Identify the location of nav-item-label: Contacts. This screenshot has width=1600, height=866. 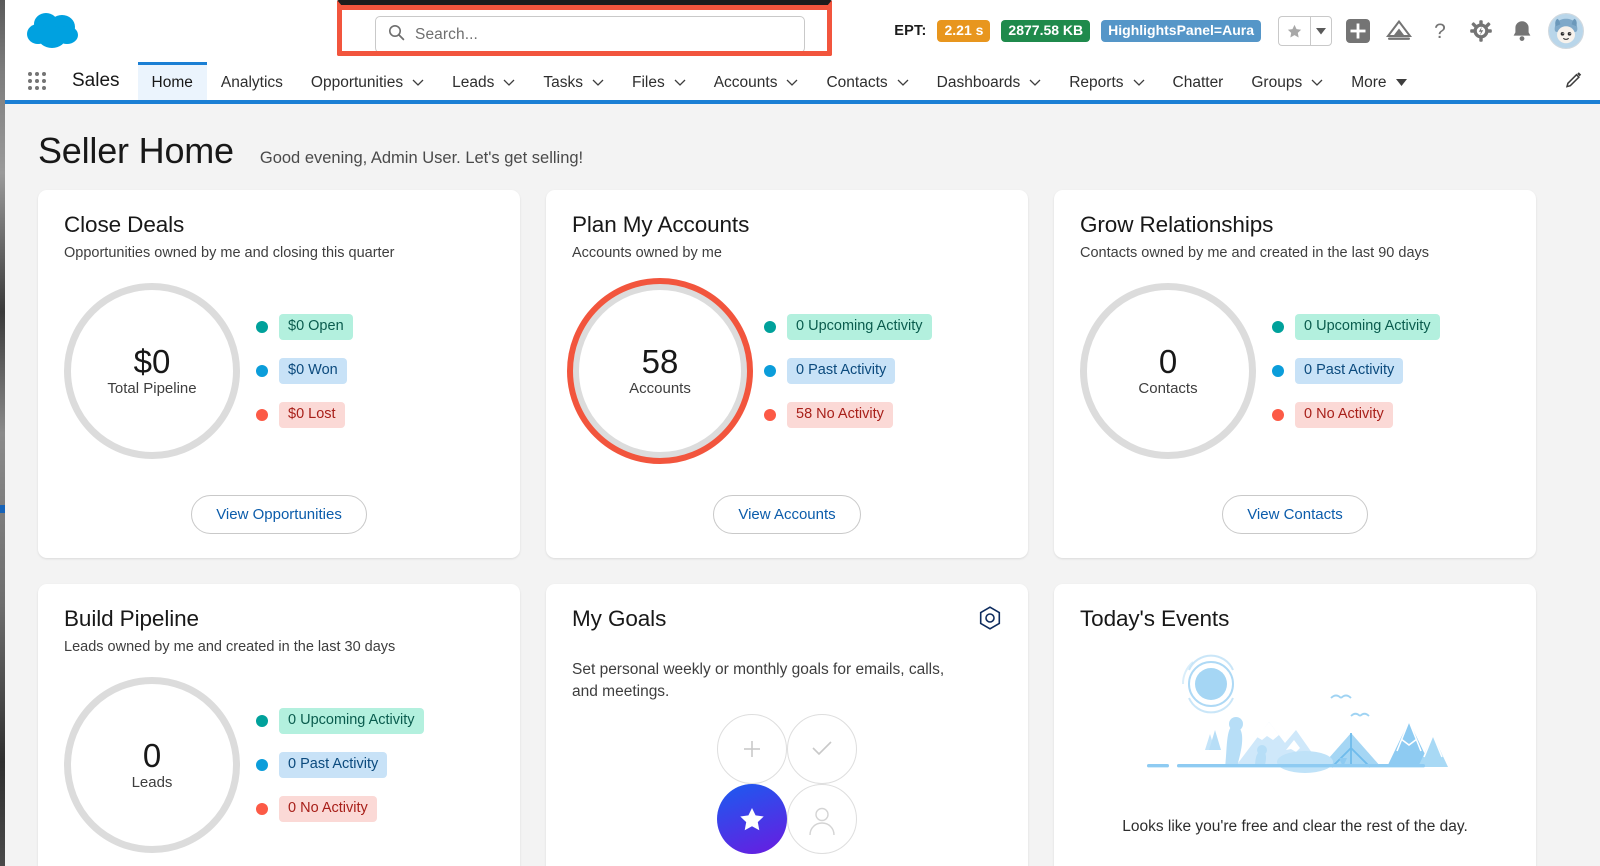
(857, 82).